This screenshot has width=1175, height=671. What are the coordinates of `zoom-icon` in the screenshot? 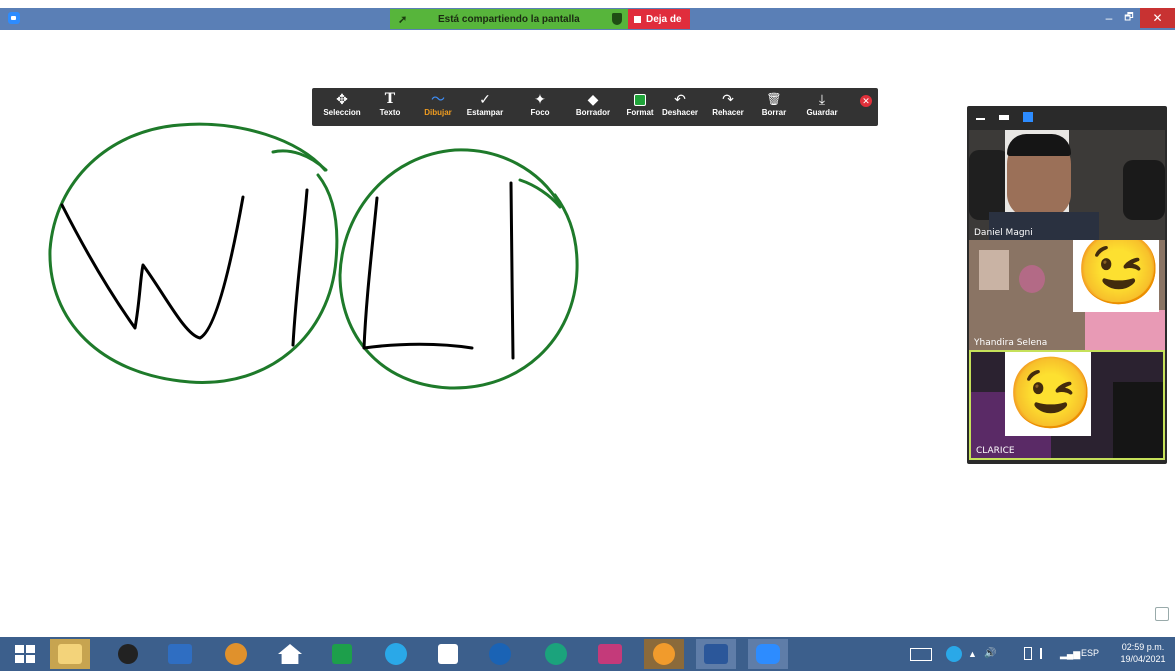 It's located at (768, 654).